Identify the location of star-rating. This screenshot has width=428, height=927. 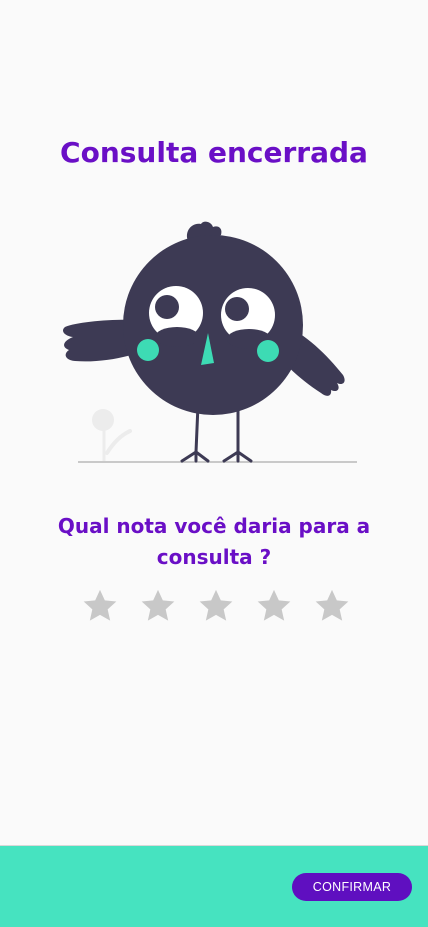
(216, 606).